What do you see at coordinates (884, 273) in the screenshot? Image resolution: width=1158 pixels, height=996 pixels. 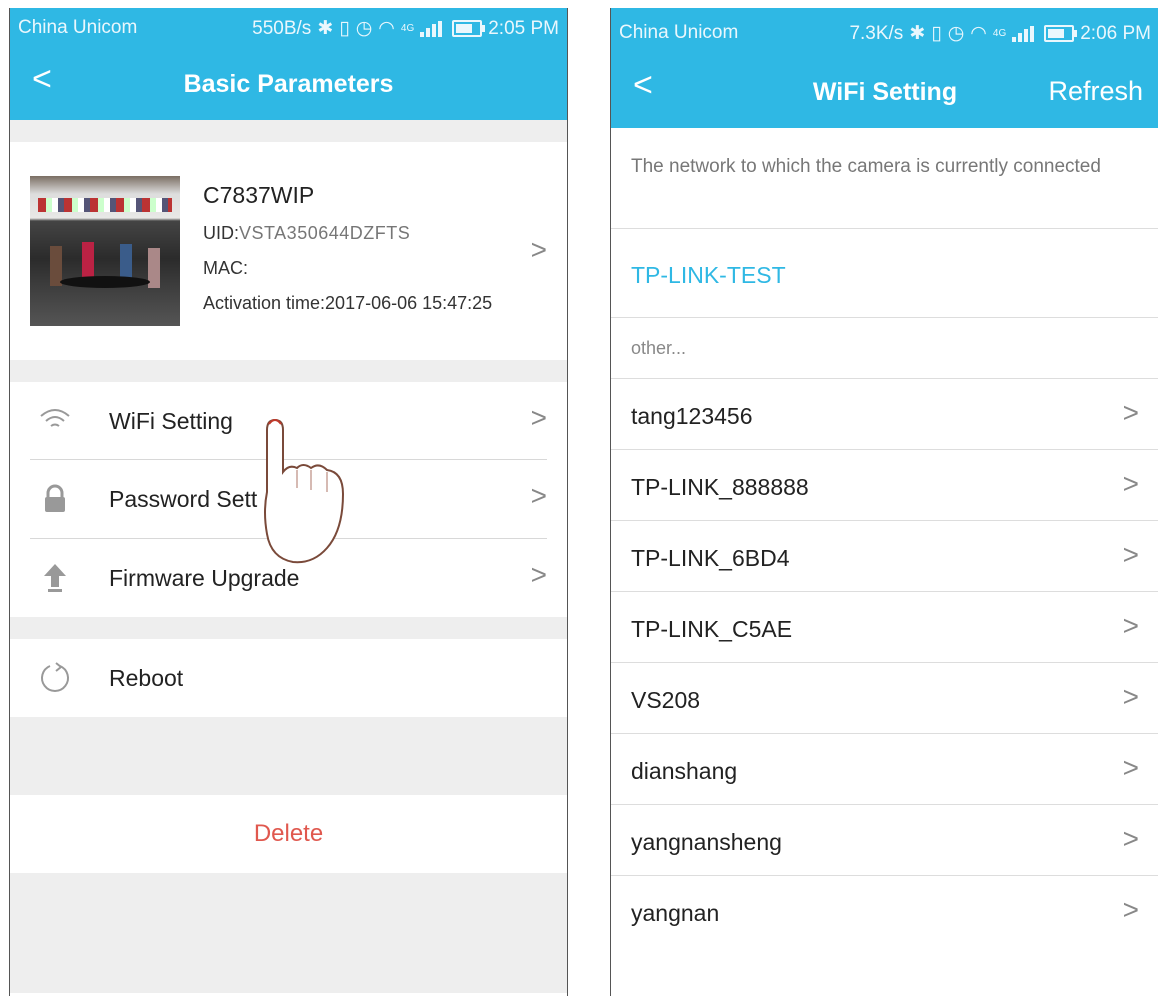 I see `current-network-row: TP-LINK-TEST` at bounding box center [884, 273].